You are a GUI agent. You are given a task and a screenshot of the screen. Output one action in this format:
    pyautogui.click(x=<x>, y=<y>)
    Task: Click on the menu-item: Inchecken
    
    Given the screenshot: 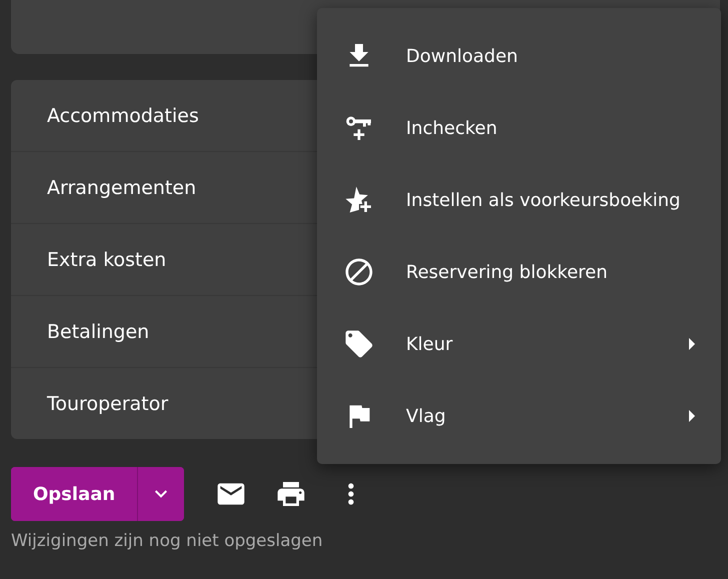 What is the action you would take?
    pyautogui.click(x=519, y=128)
    